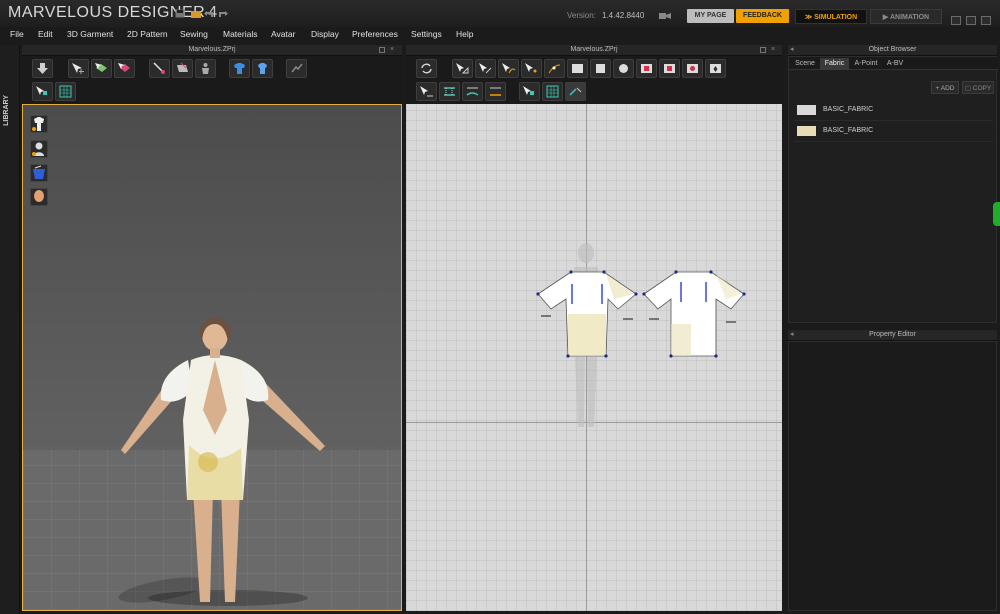 This screenshot has height=614, width=1000. Describe the element at coordinates (464, 34) in the screenshot. I see `menu-help: Help` at that location.